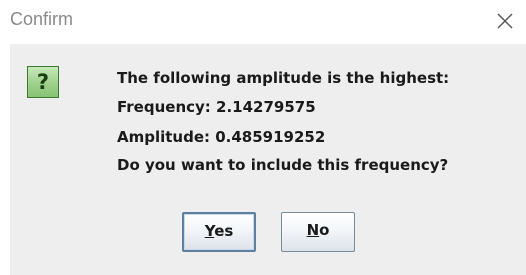  Describe the element at coordinates (221, 137) in the screenshot. I see `amplitude-line: Amplitude: 0.485919252` at that location.